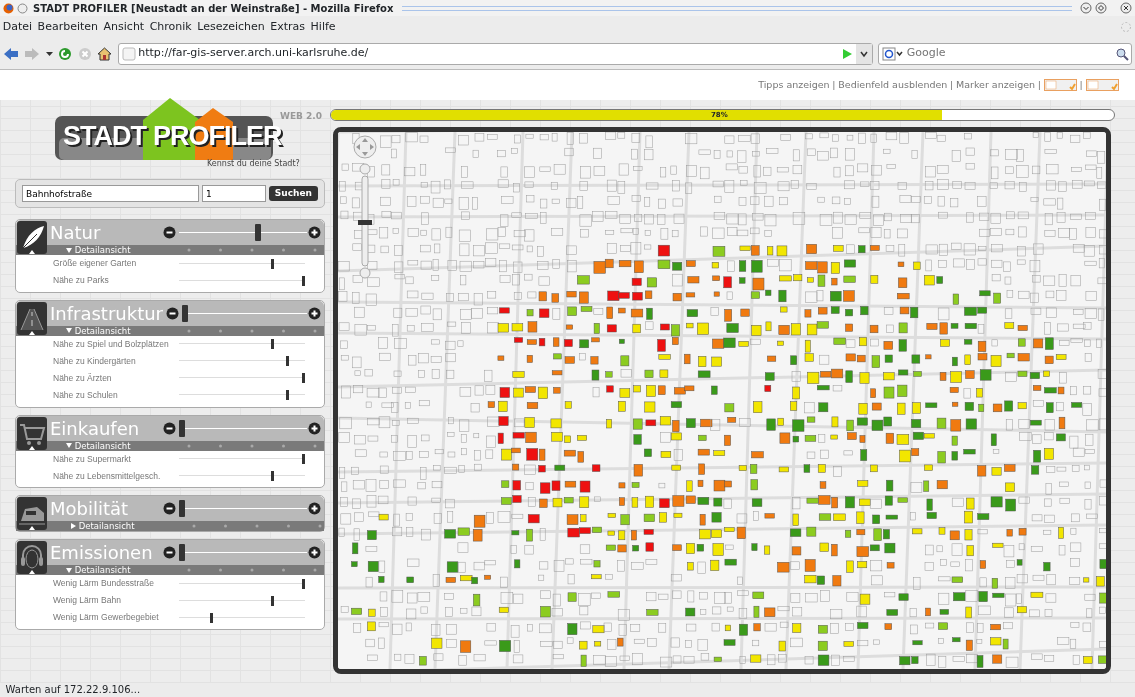 The height and width of the screenshot is (697, 1135). I want to click on menu-item: Chronik, so click(170, 27).